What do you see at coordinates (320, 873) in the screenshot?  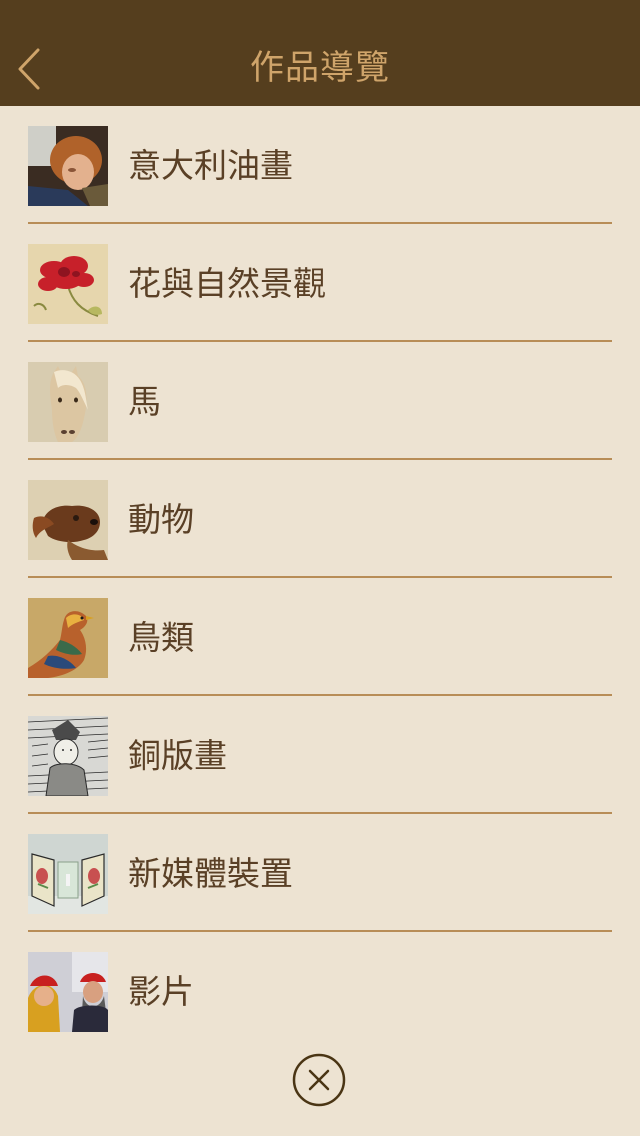 I see `menu-item-new-media: 新媒體裝置` at bounding box center [320, 873].